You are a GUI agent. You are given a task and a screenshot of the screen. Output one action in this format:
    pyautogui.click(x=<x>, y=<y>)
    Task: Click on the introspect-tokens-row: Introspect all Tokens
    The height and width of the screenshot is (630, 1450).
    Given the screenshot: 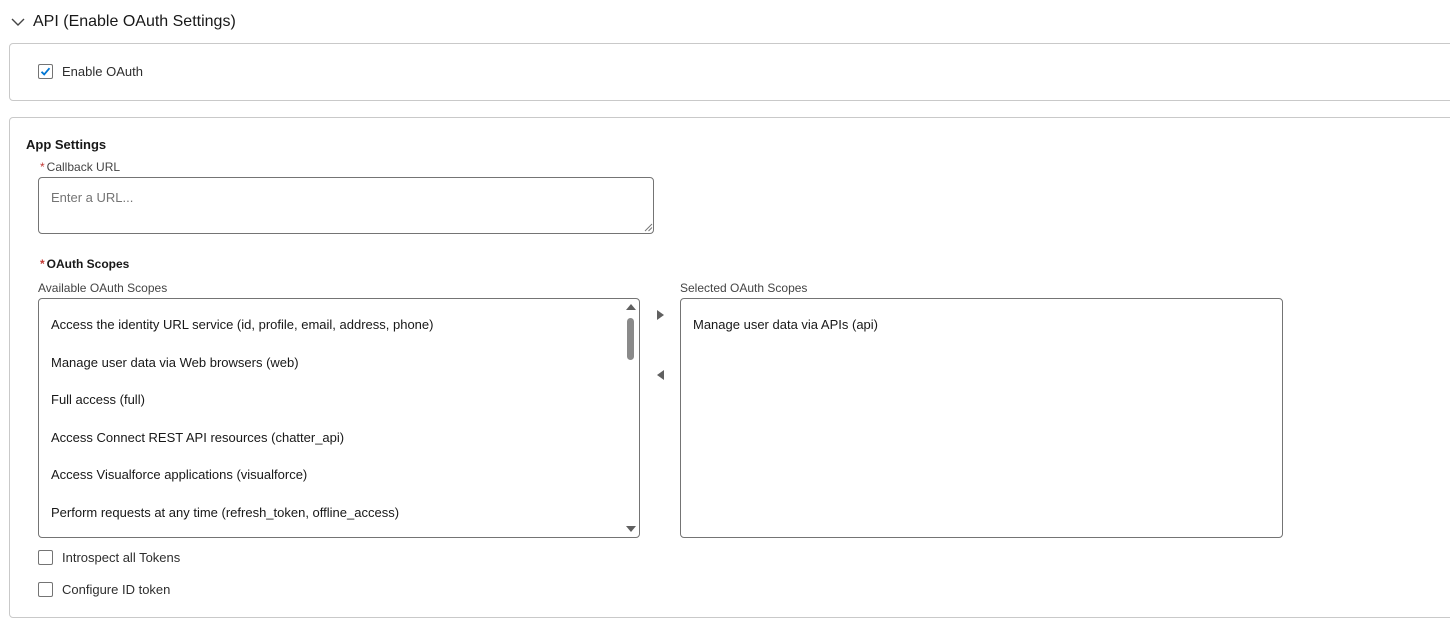 What is the action you would take?
    pyautogui.click(x=109, y=557)
    